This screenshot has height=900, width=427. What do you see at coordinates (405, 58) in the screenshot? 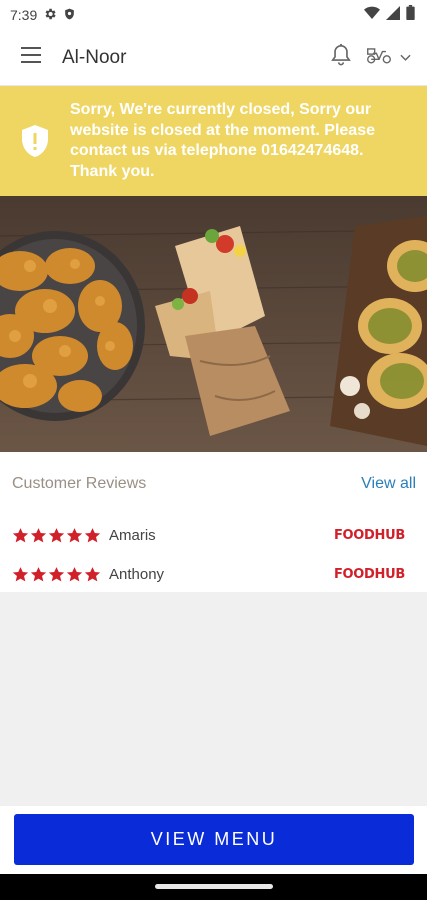
I see `chevron-down-icon` at bounding box center [405, 58].